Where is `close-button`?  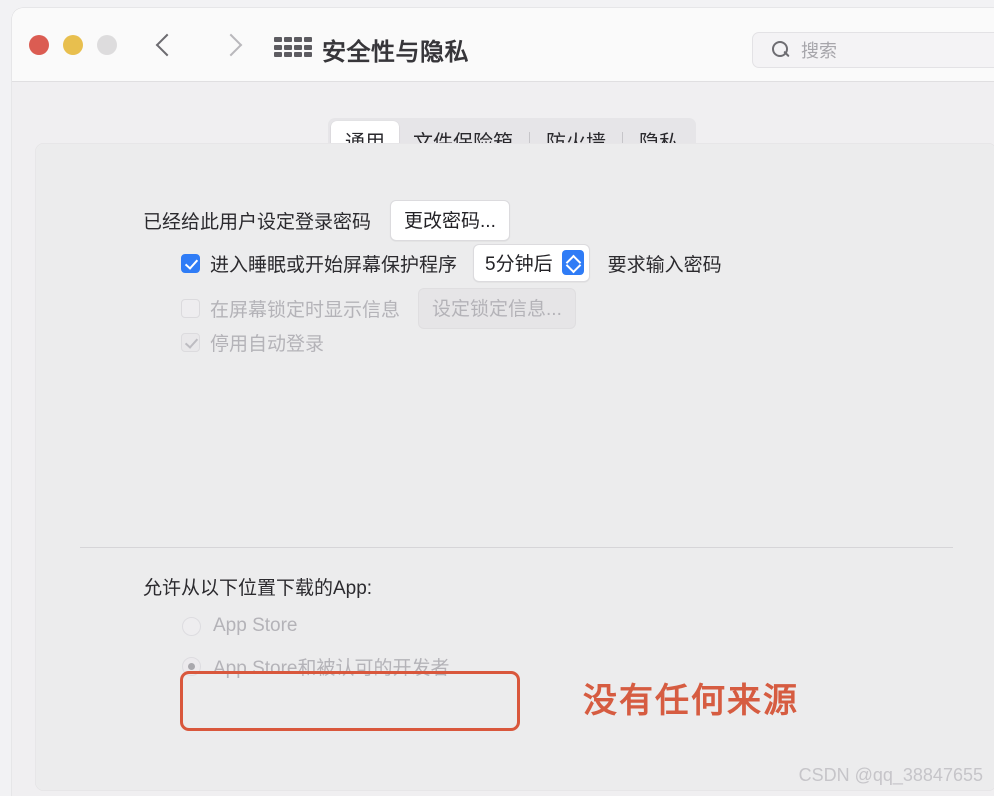
close-button is located at coordinates (39, 45).